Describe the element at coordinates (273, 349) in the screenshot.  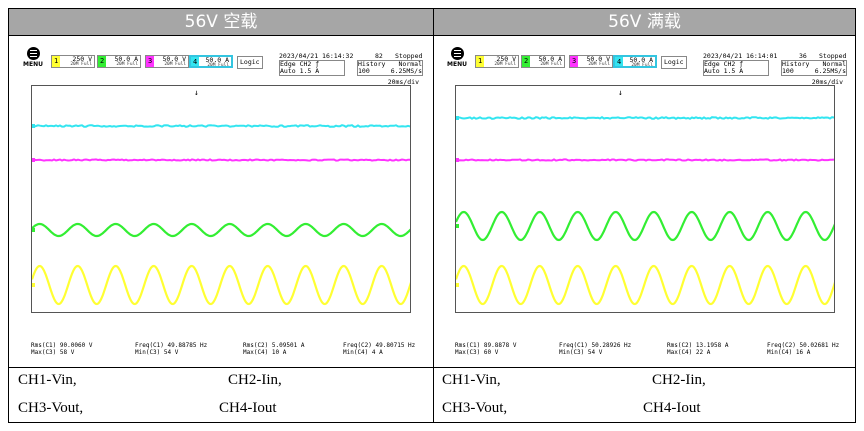
I see `measurement-rms-c2: Rms(C2) 5.09501 A Max(C4) 10 A` at that location.